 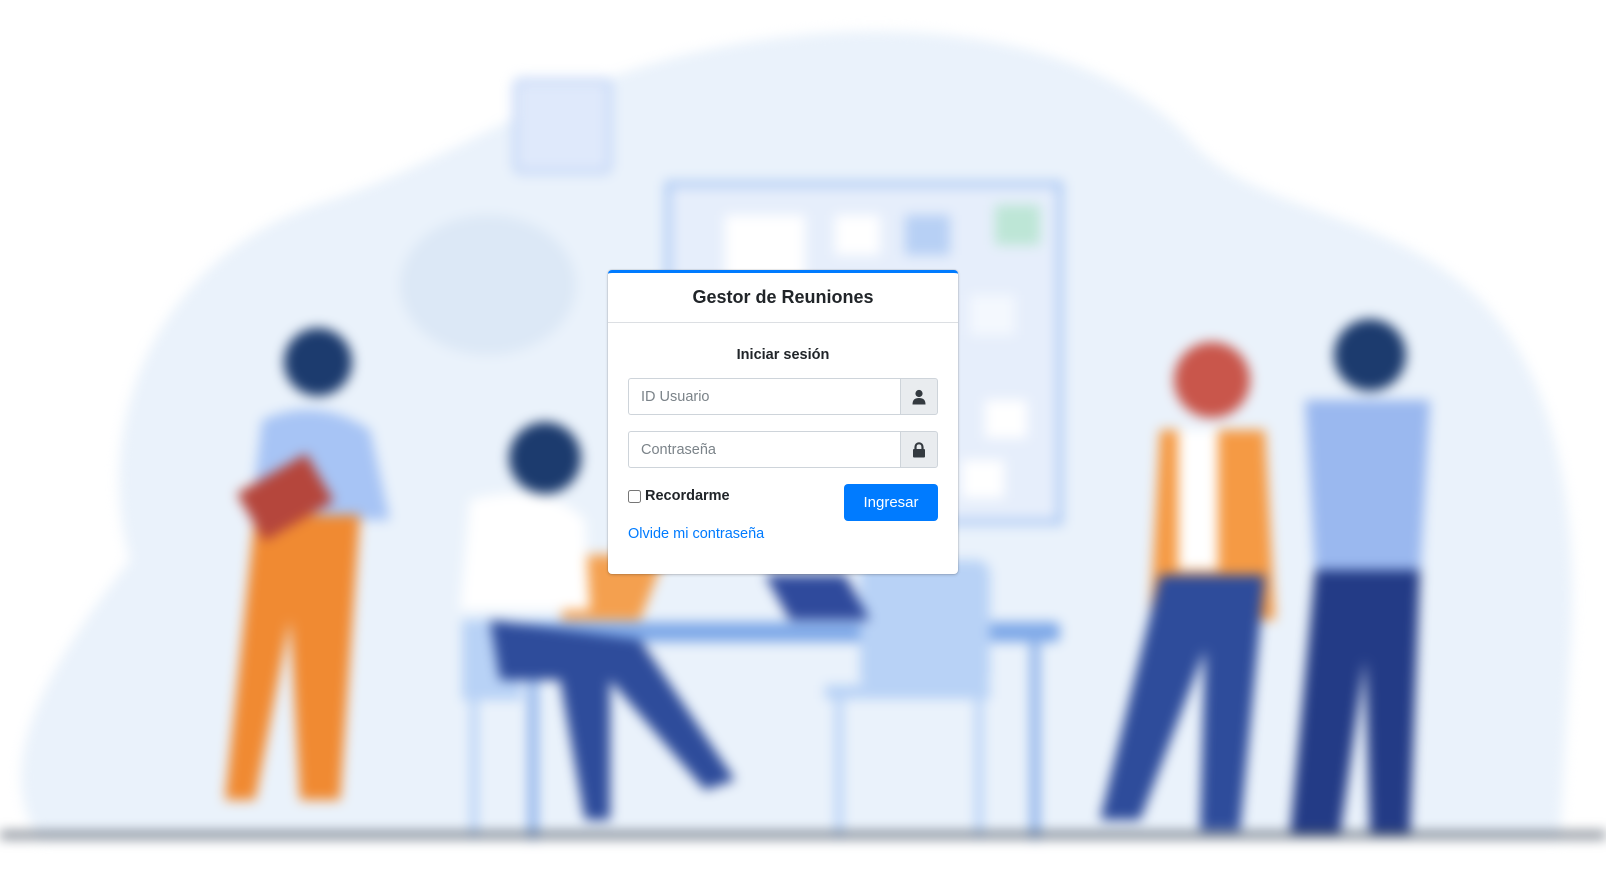 I want to click on login-button: Ingresar, so click(x=891, y=502).